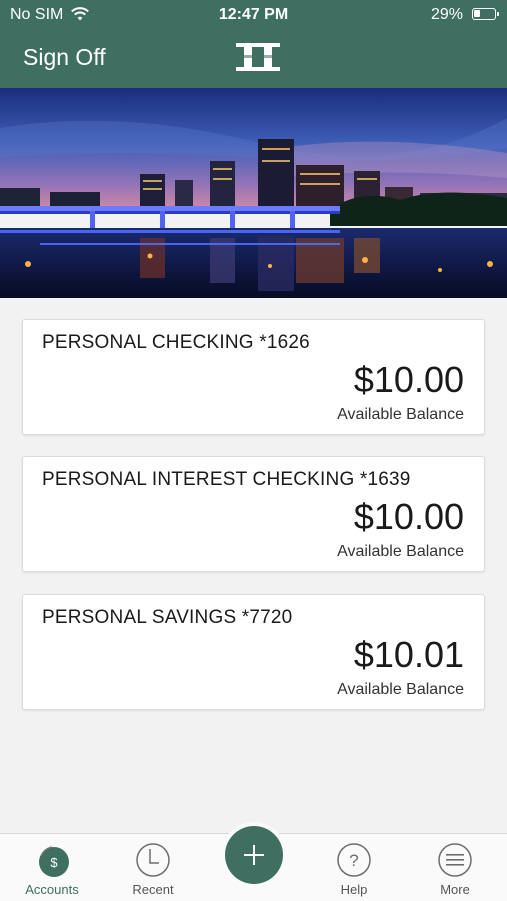 The height and width of the screenshot is (901, 507). What do you see at coordinates (52, 889) in the screenshot?
I see `tab-label: Accounts` at bounding box center [52, 889].